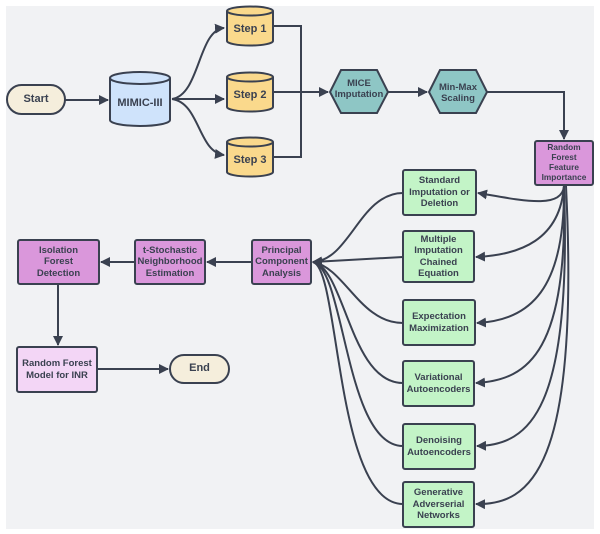 The height and width of the screenshot is (534, 600). What do you see at coordinates (58, 262) in the screenshot?
I see `iforest-node: Isolation Forest Detection` at bounding box center [58, 262].